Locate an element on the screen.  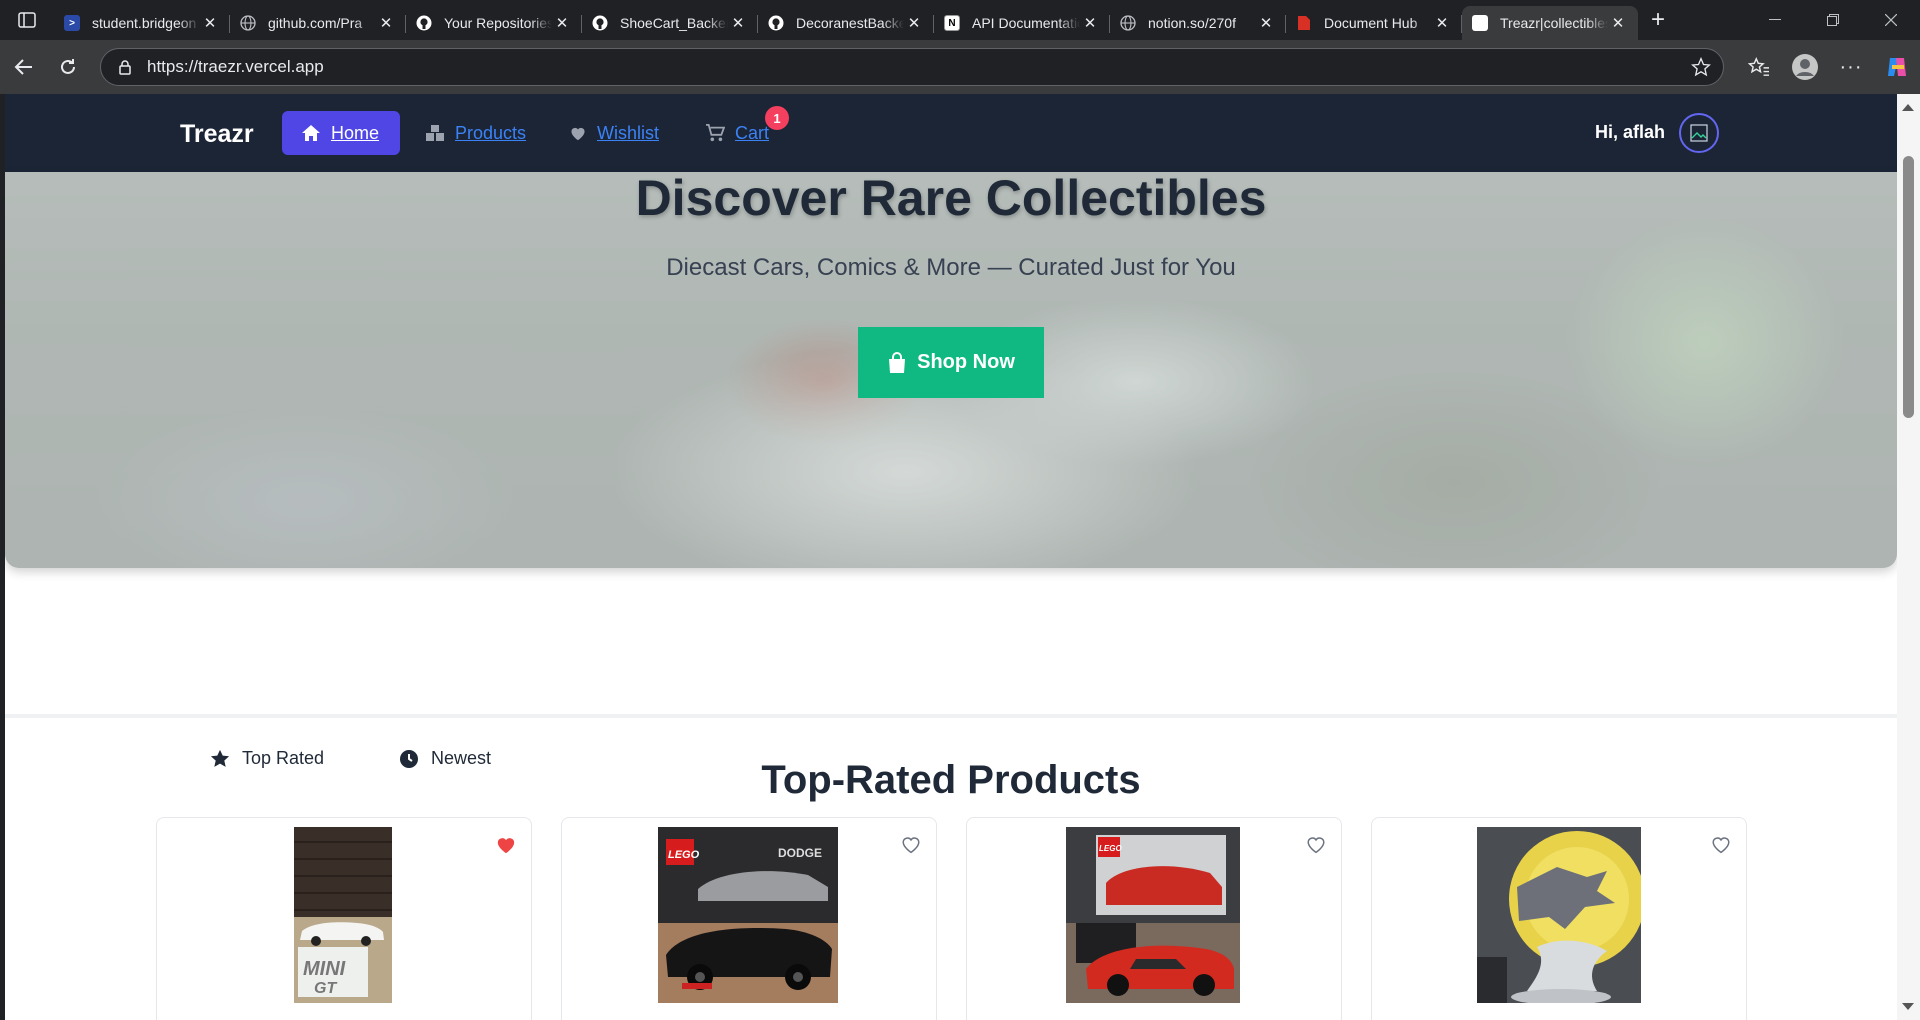
restore-button is located at coordinates (1833, 20).